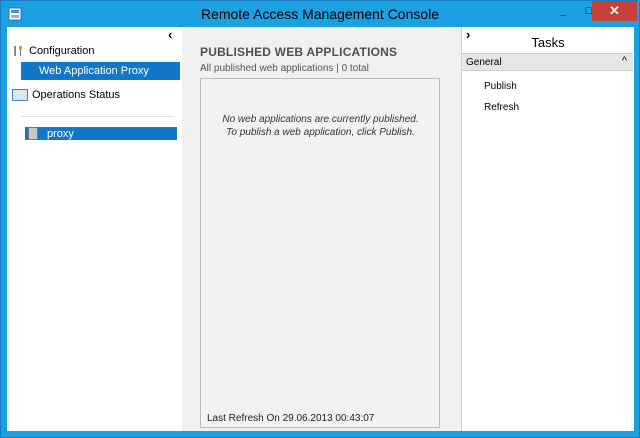 The width and height of the screenshot is (640, 438). What do you see at coordinates (547, 62) in the screenshot?
I see `tasks-group-general: General ^` at bounding box center [547, 62].